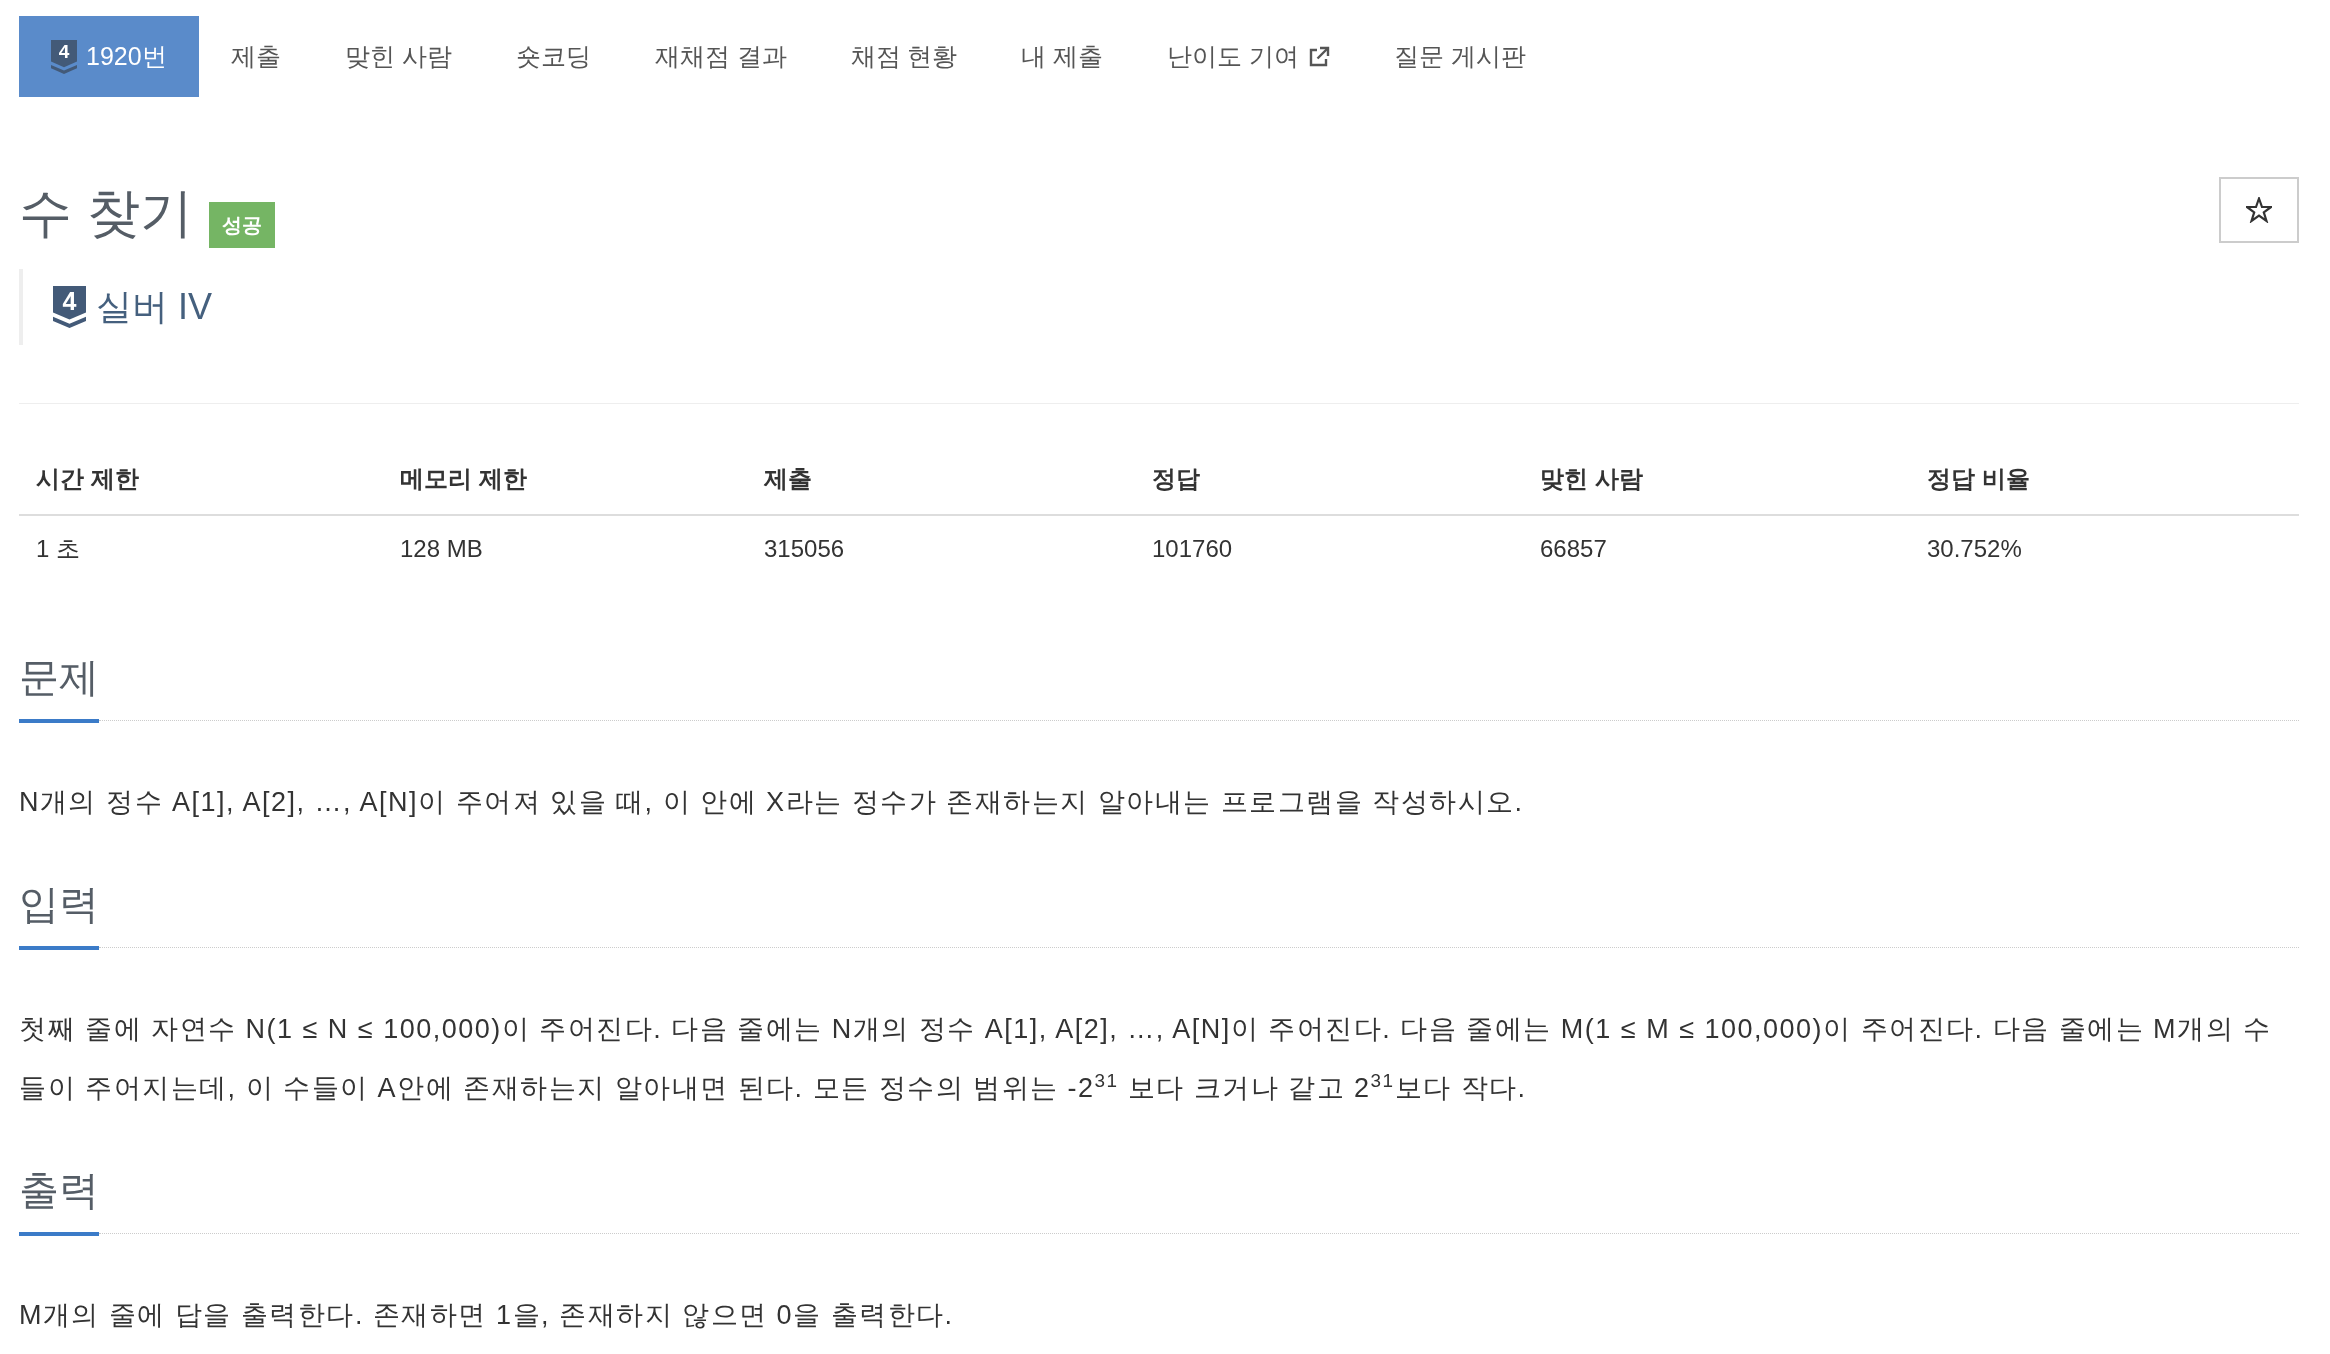  I want to click on table-cell-text: 128 MB, so click(441, 549).